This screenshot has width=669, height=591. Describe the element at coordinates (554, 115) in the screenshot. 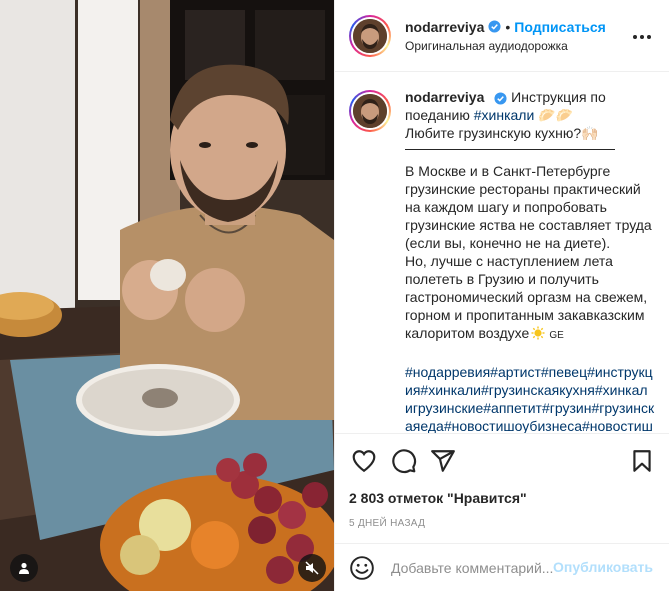

I see `caption-intro-emoji: 🥟🥟` at that location.